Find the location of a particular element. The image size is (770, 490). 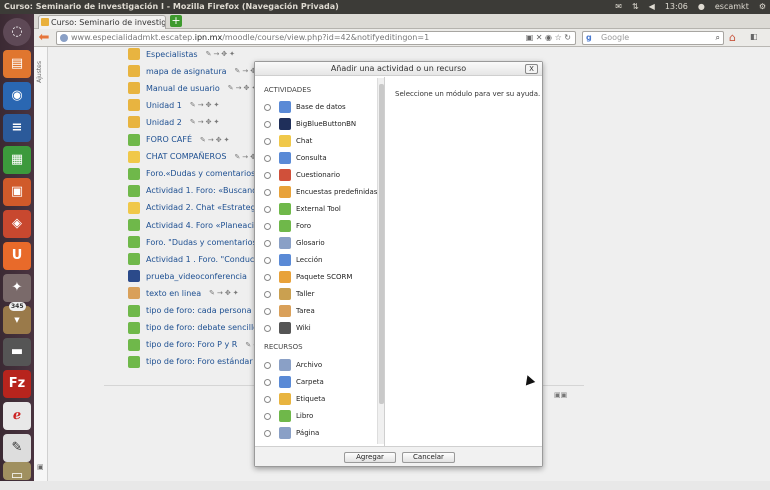

module-option: Taller is located at coordinates (289, 294).